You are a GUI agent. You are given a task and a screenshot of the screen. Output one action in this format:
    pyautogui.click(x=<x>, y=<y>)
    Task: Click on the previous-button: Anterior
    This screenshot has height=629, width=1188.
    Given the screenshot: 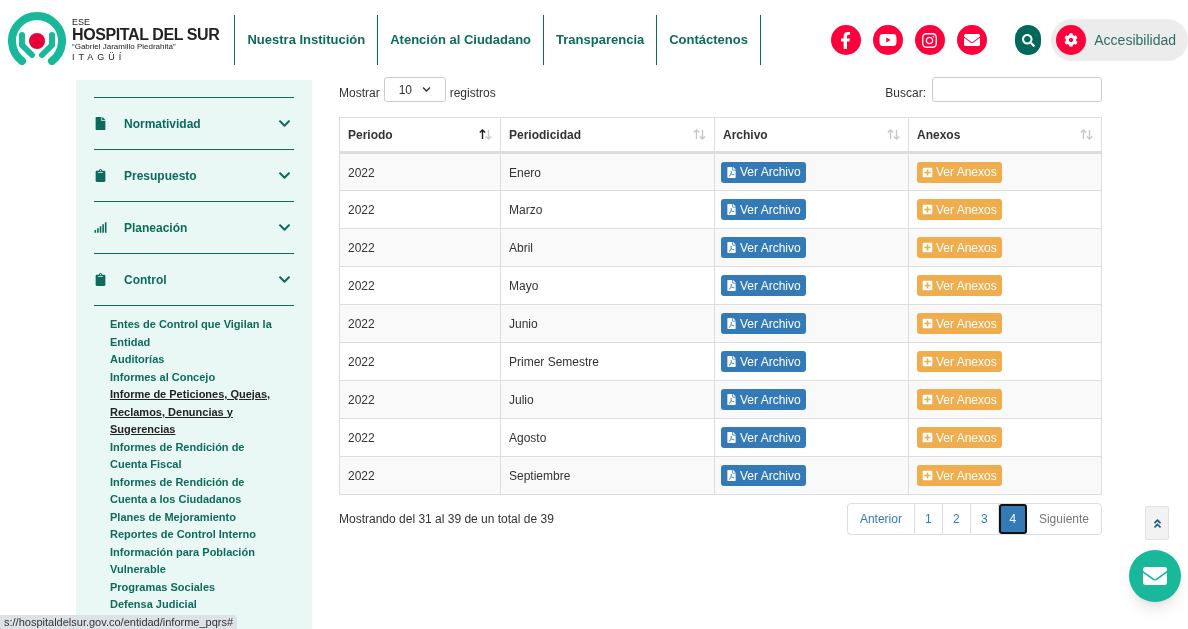 What is the action you would take?
    pyautogui.click(x=881, y=519)
    